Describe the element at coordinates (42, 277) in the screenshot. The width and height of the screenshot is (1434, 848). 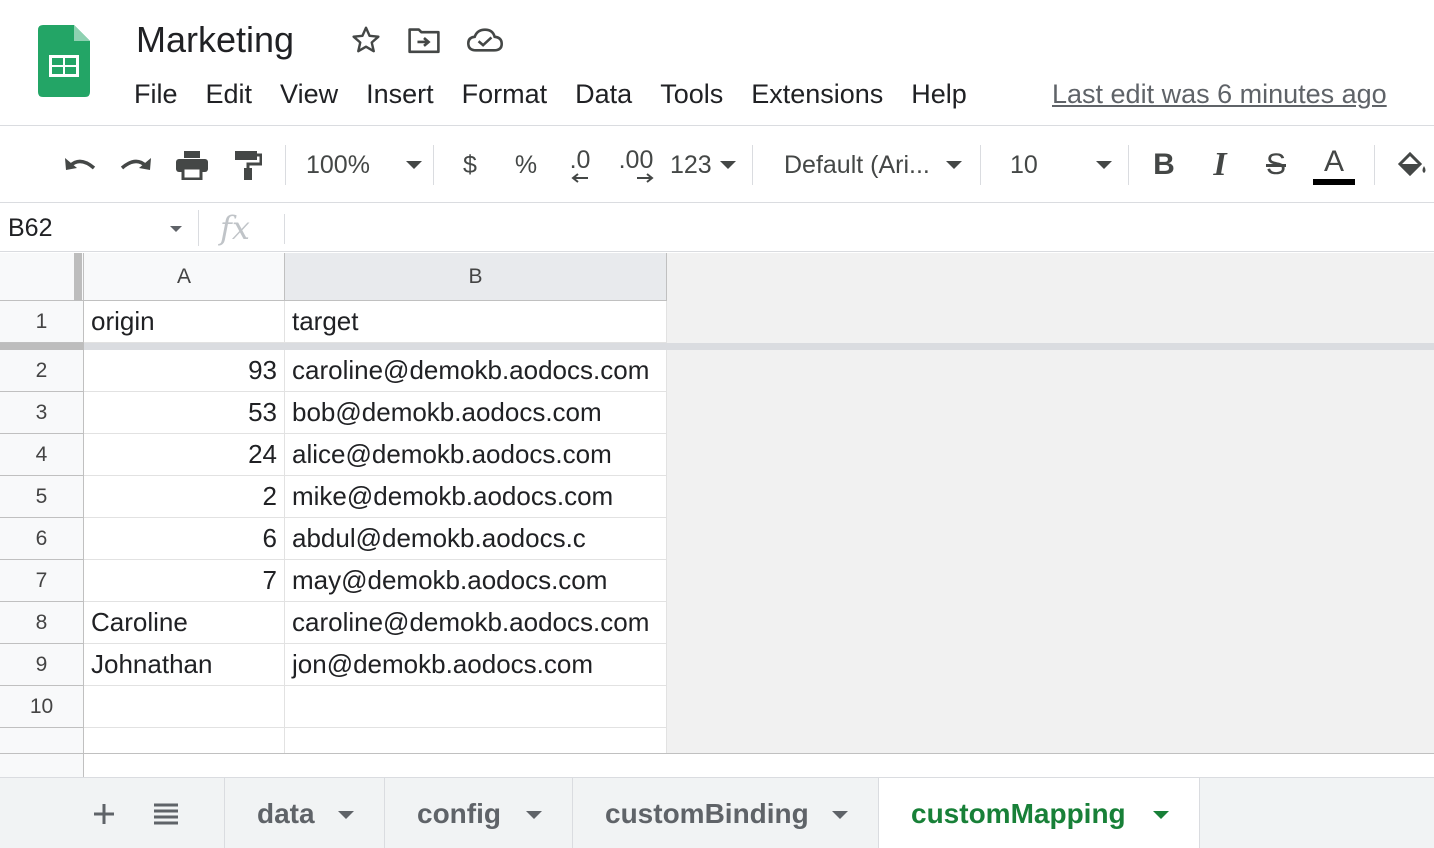
I see `select-all-corner` at that location.